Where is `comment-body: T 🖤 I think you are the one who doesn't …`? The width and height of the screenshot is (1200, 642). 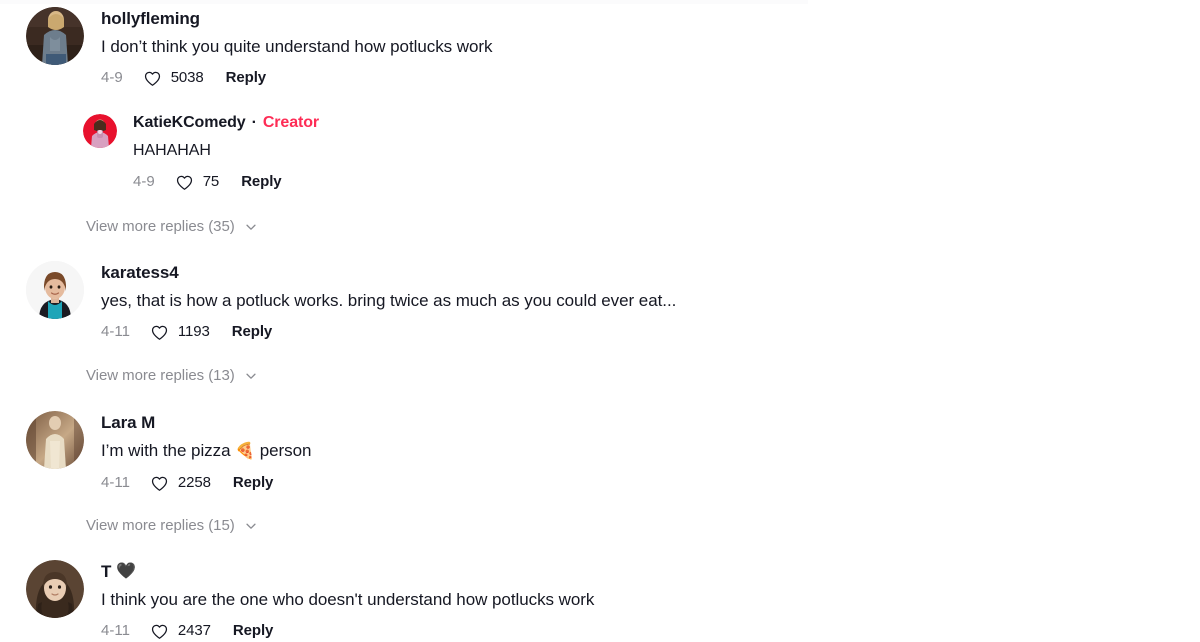 comment-body: T 🖤 I think you are the one who doesn't … is located at coordinates (632, 600).